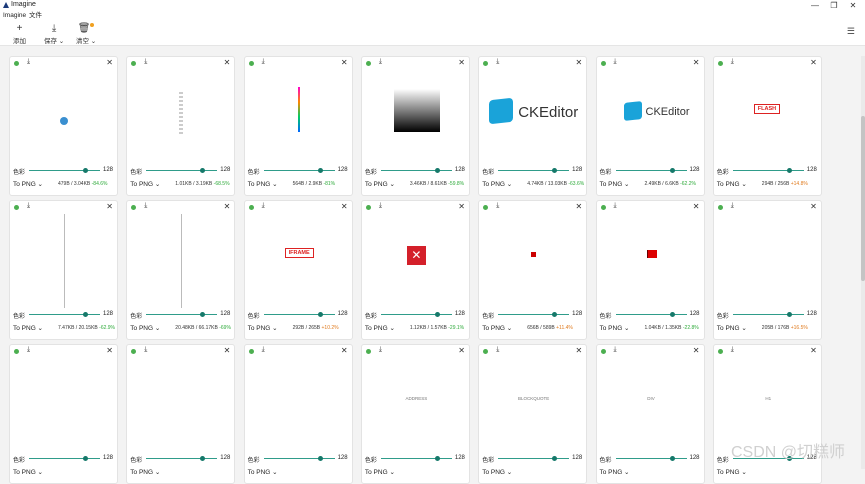 The width and height of the screenshot is (865, 484). What do you see at coordinates (863, 262) in the screenshot?
I see `scrollbar` at bounding box center [863, 262].